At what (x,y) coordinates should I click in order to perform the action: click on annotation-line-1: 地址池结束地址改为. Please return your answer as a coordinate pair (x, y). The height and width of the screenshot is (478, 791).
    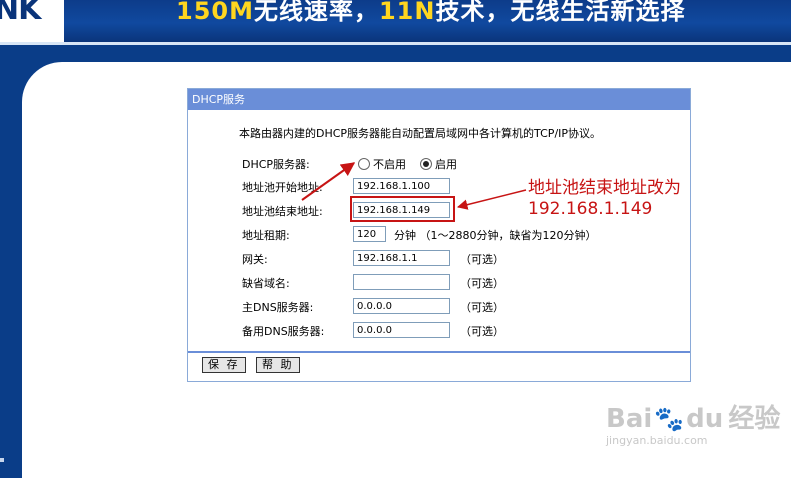
    Looking at the image, I should click on (604, 188).